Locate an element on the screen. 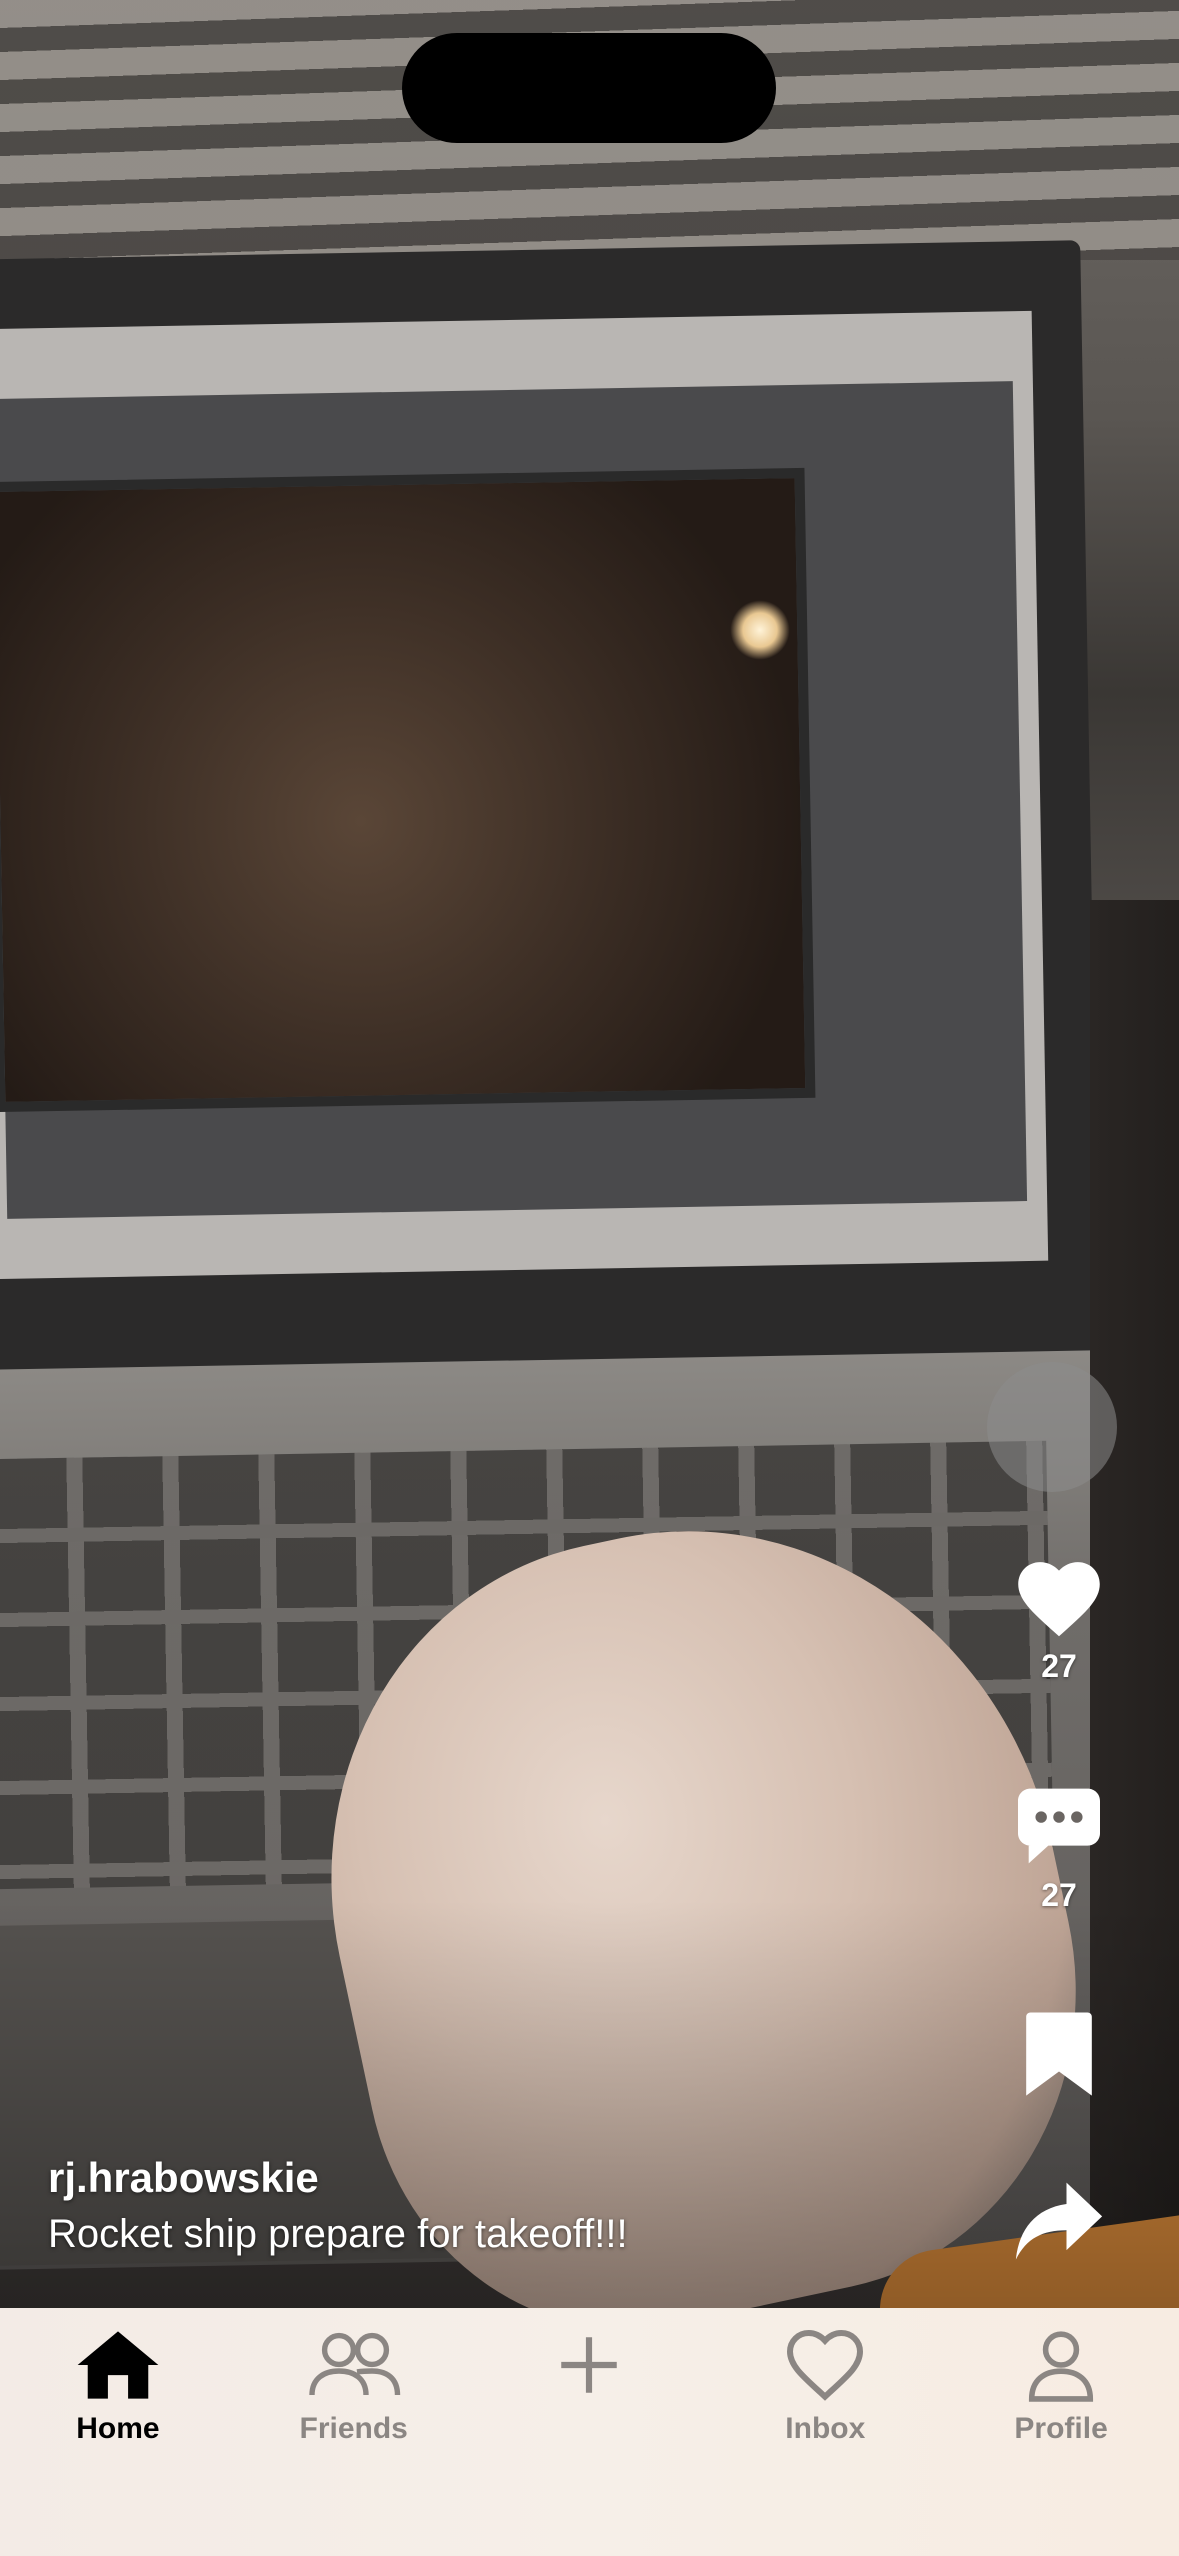 This screenshot has height=2556, width=1179. bookmark-button is located at coordinates (1059, 2054).